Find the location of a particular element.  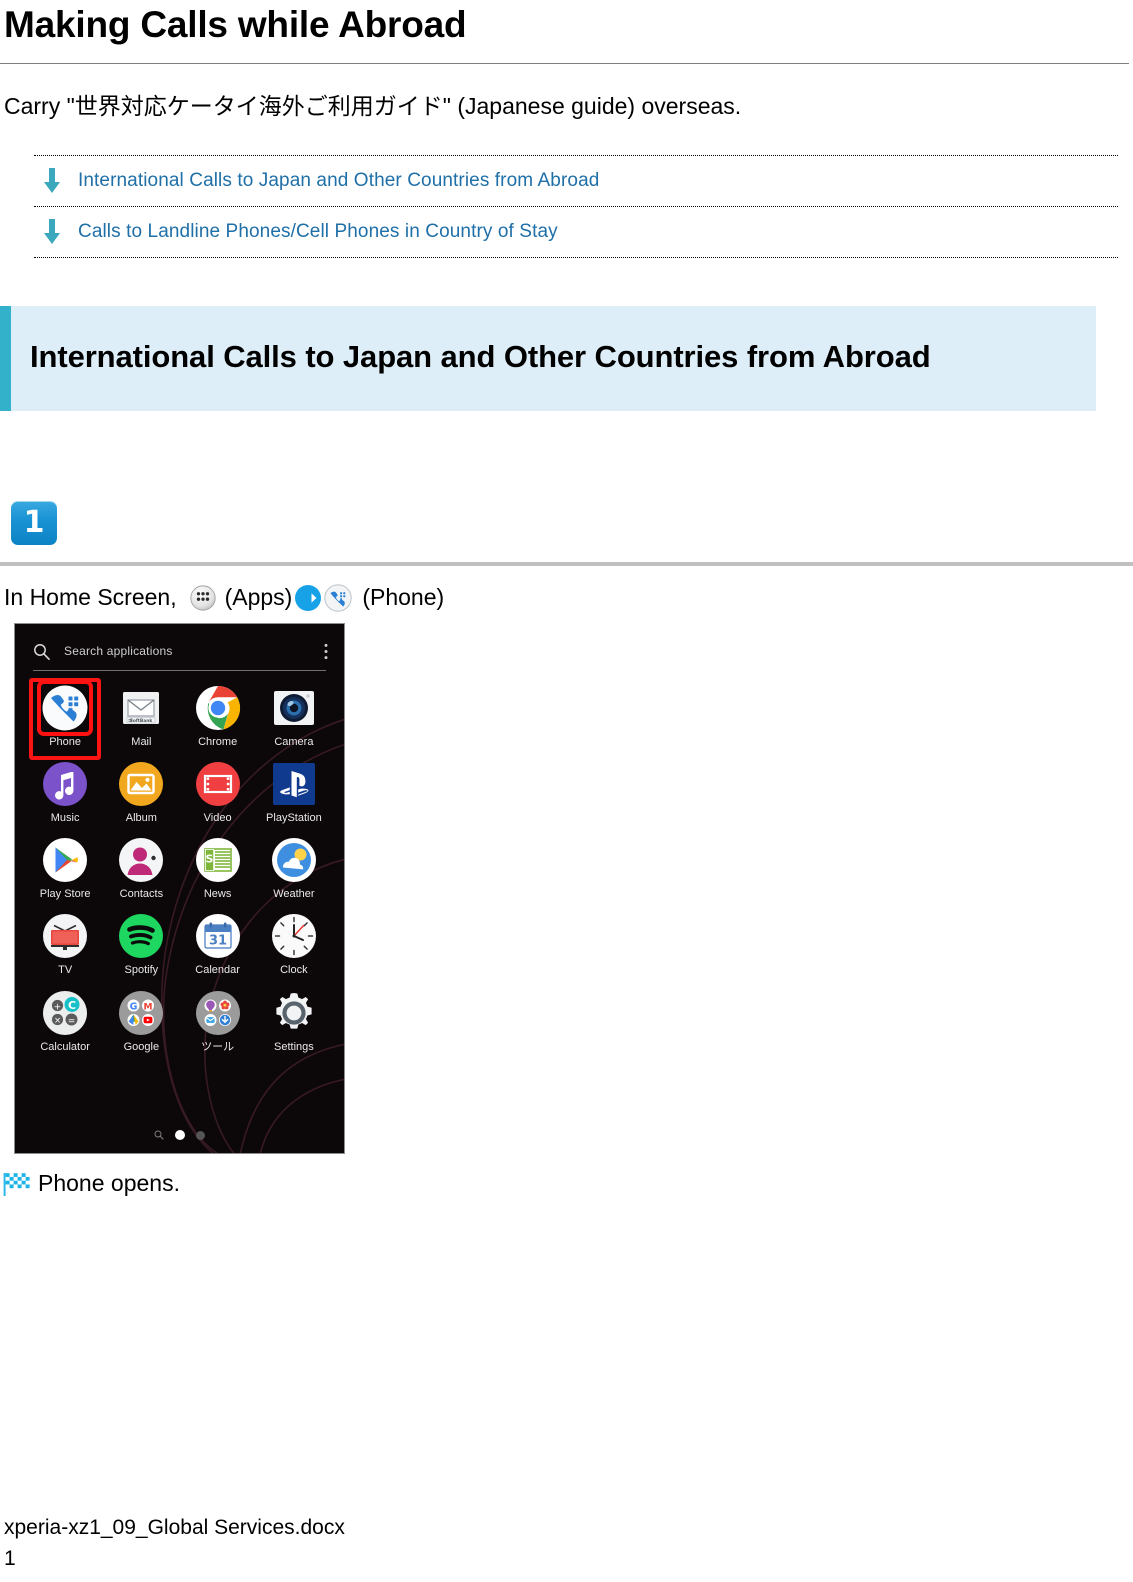

mail-app-icon: SoftBank is located at coordinates (141, 708).